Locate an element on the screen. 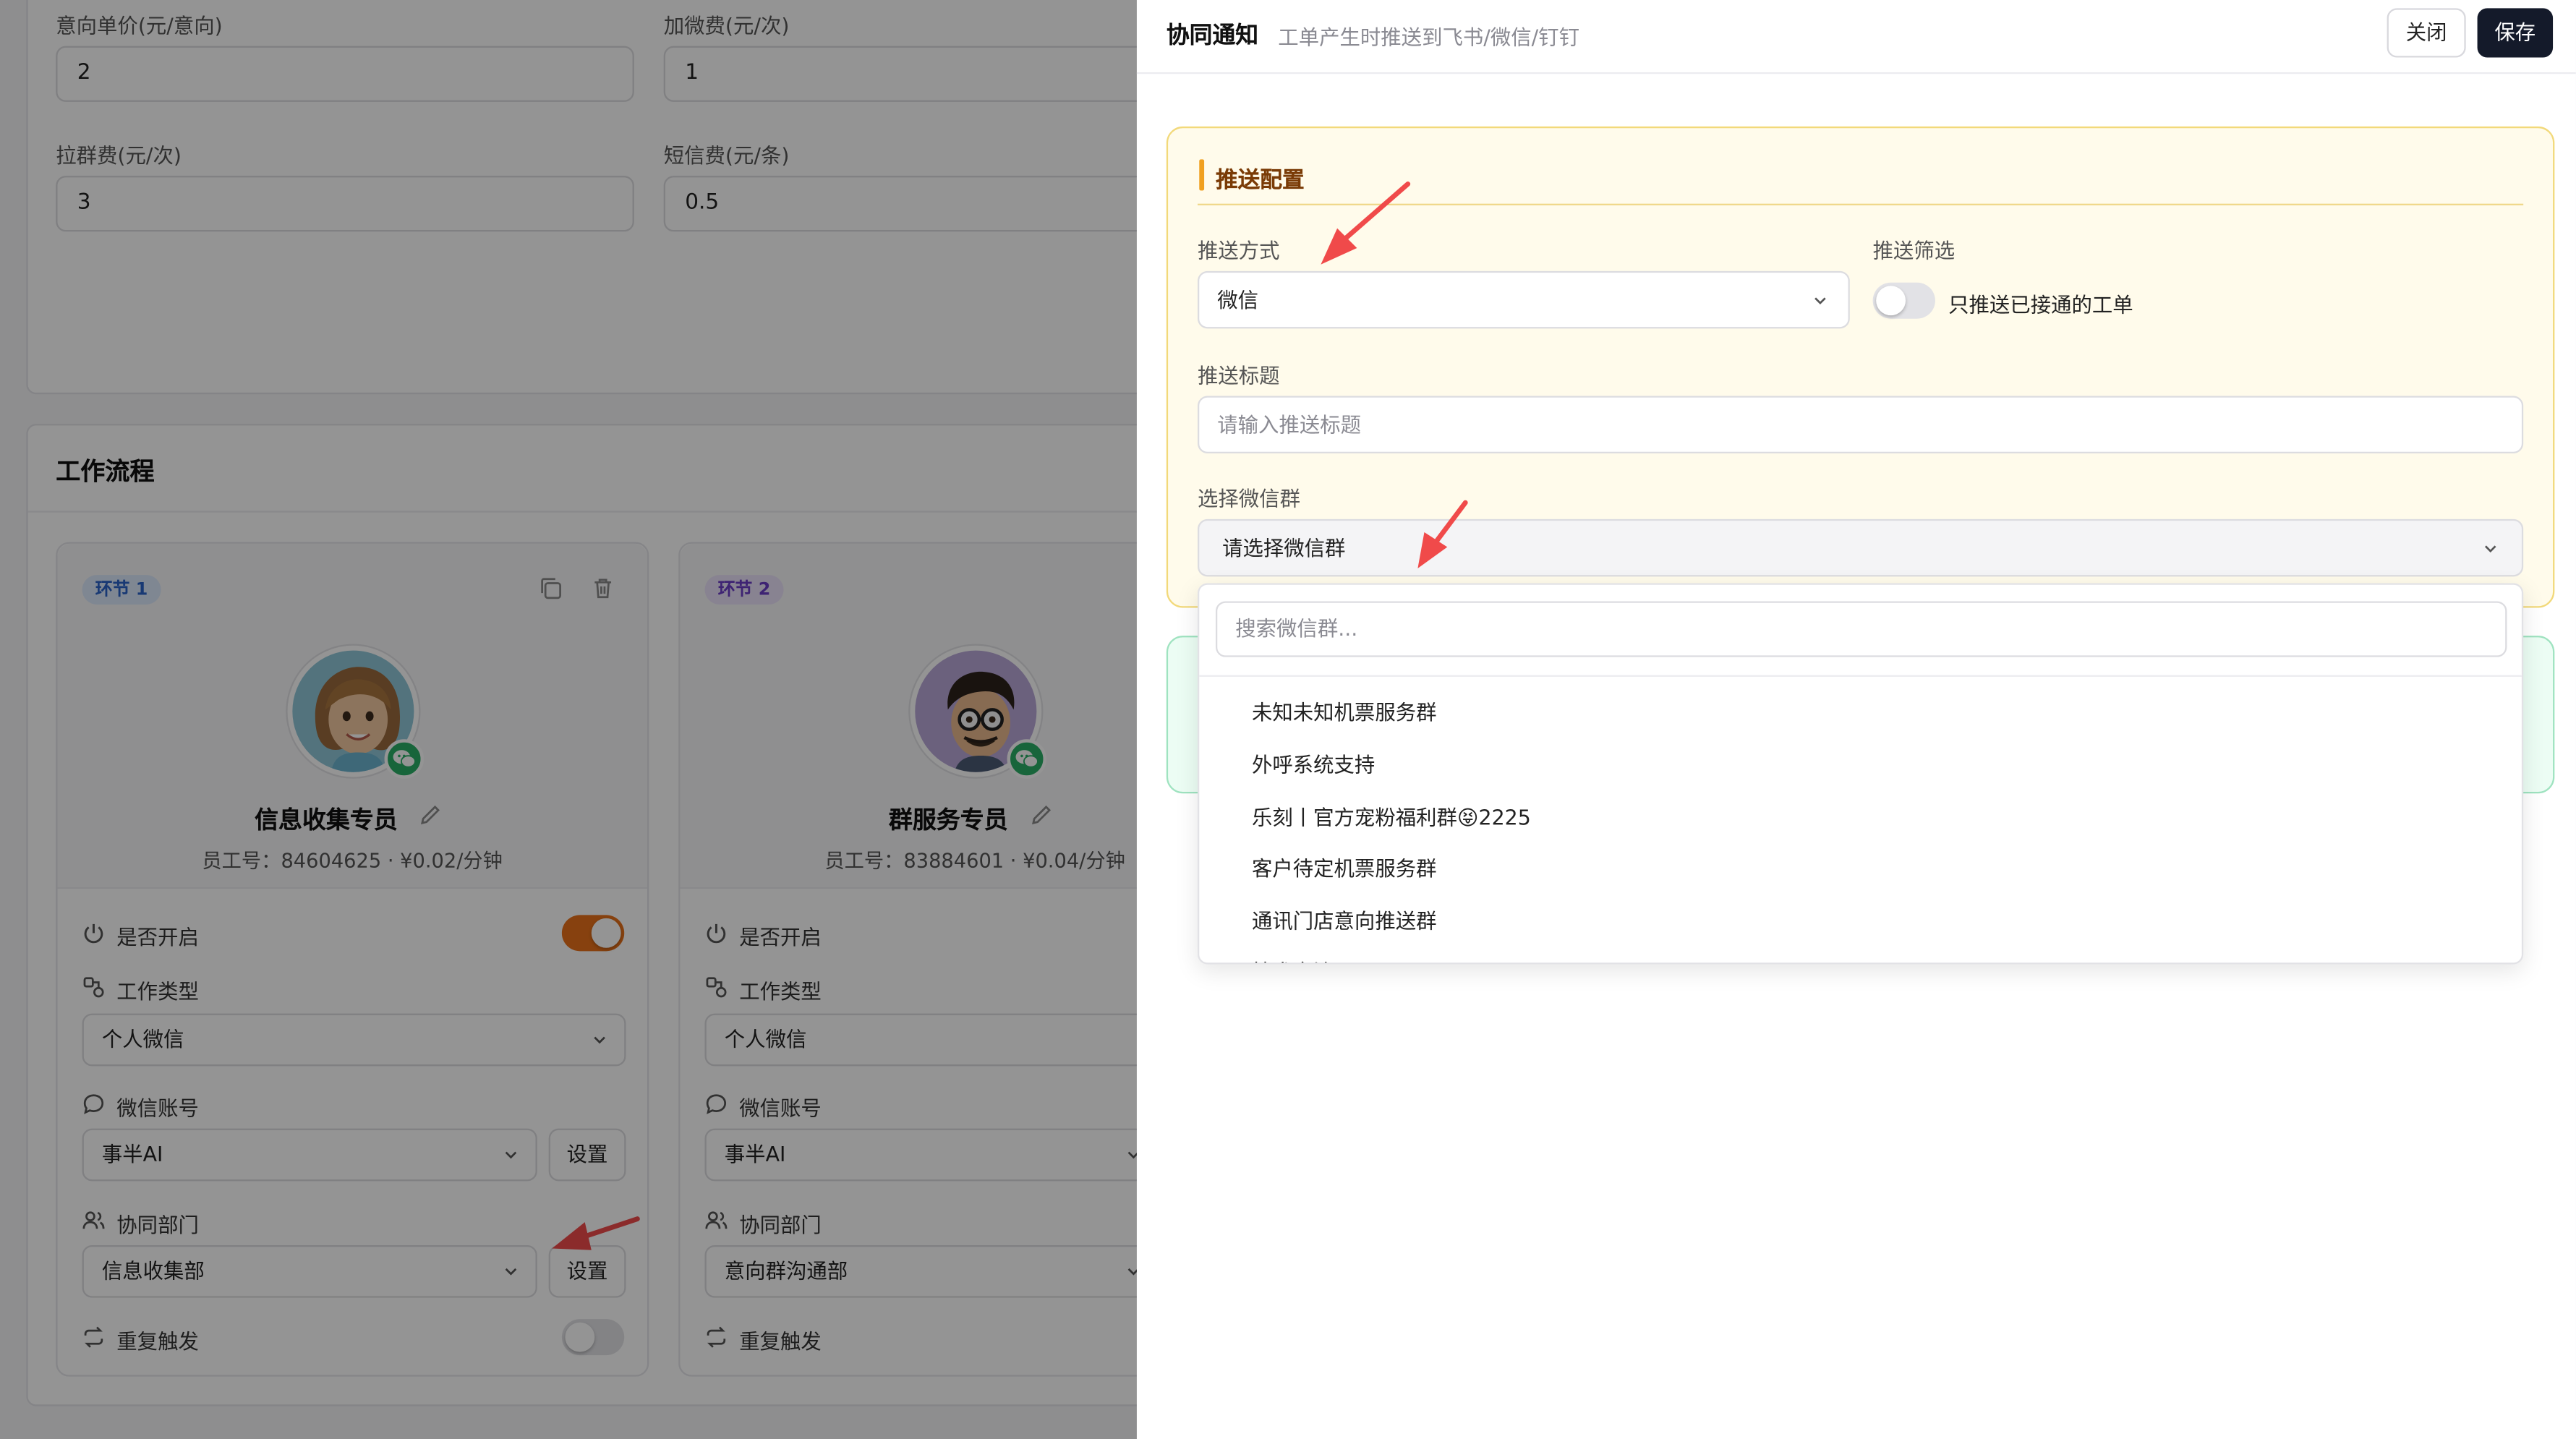 The width and height of the screenshot is (2576, 1439). annotation-arrow-wechat-group is located at coordinates (1442, 534).